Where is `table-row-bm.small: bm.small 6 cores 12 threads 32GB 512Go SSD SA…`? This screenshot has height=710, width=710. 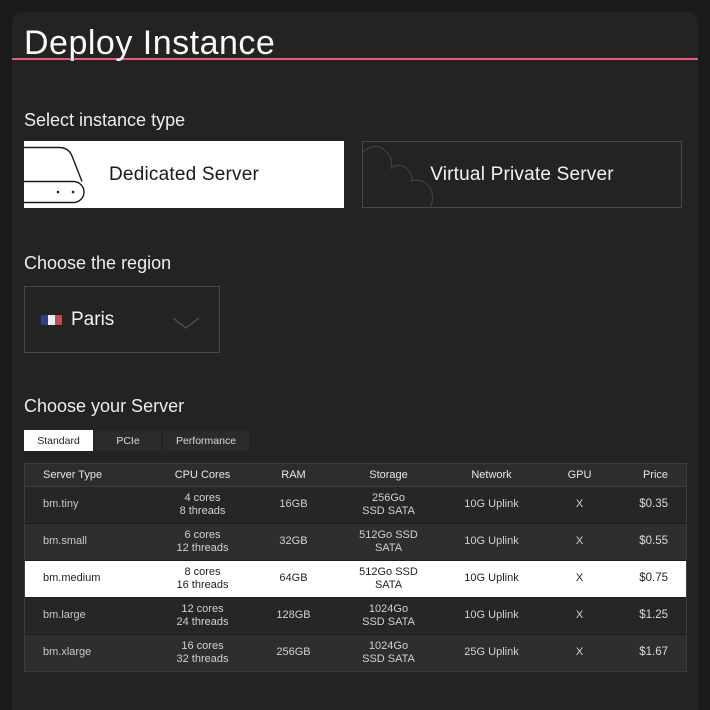 table-row-bm.small: bm.small 6 cores 12 threads 32GB 512Go SSD SA… is located at coordinates (355, 542).